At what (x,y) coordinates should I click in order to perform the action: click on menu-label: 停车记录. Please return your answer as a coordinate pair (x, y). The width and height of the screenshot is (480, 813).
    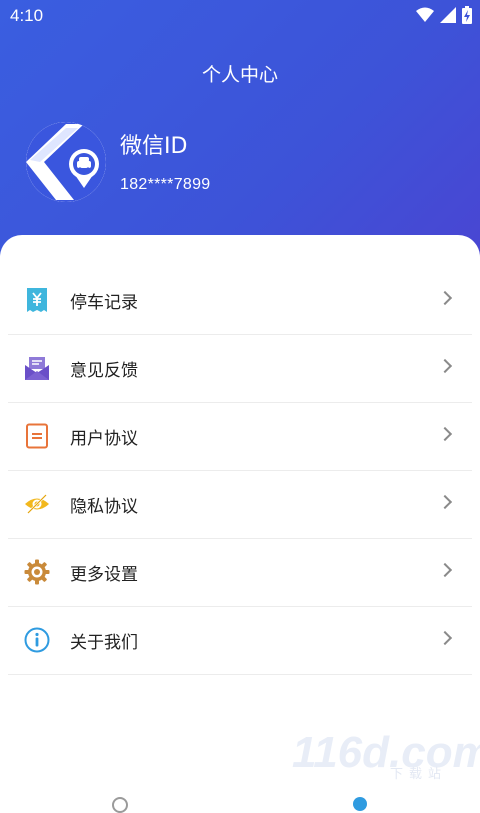
    Looking at the image, I should click on (104, 303).